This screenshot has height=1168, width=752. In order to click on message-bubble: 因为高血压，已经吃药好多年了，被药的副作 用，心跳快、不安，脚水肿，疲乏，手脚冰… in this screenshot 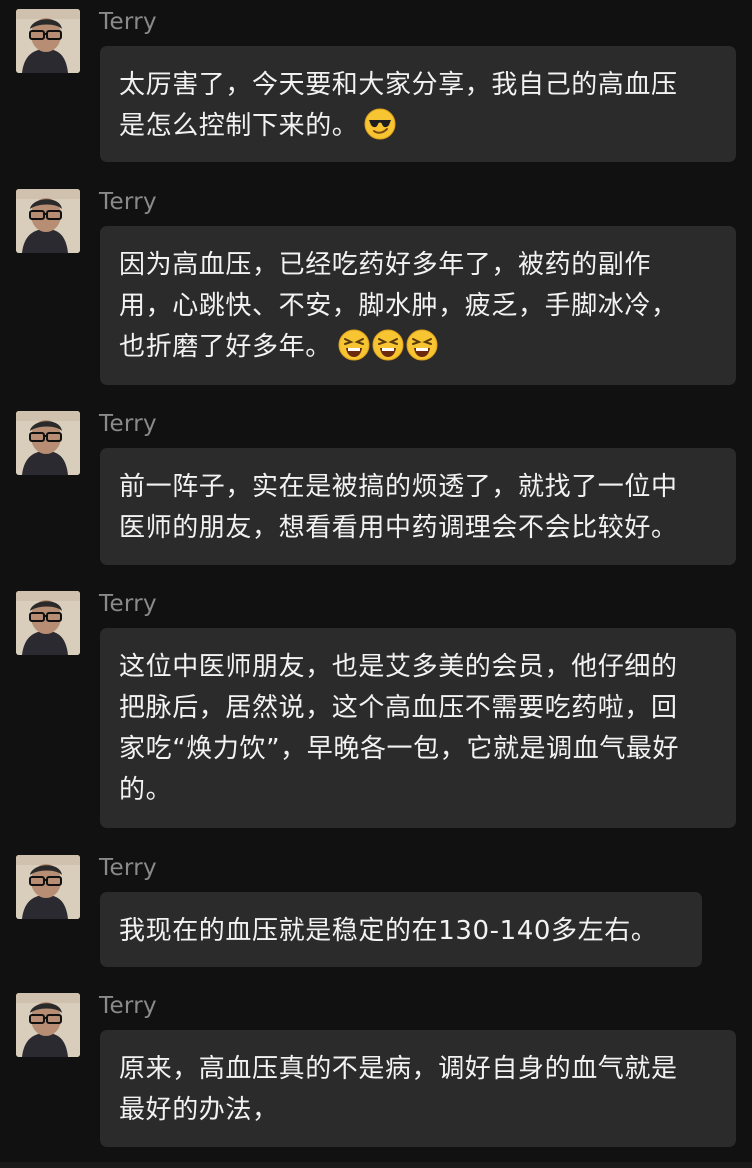, I will do `click(418, 305)`.